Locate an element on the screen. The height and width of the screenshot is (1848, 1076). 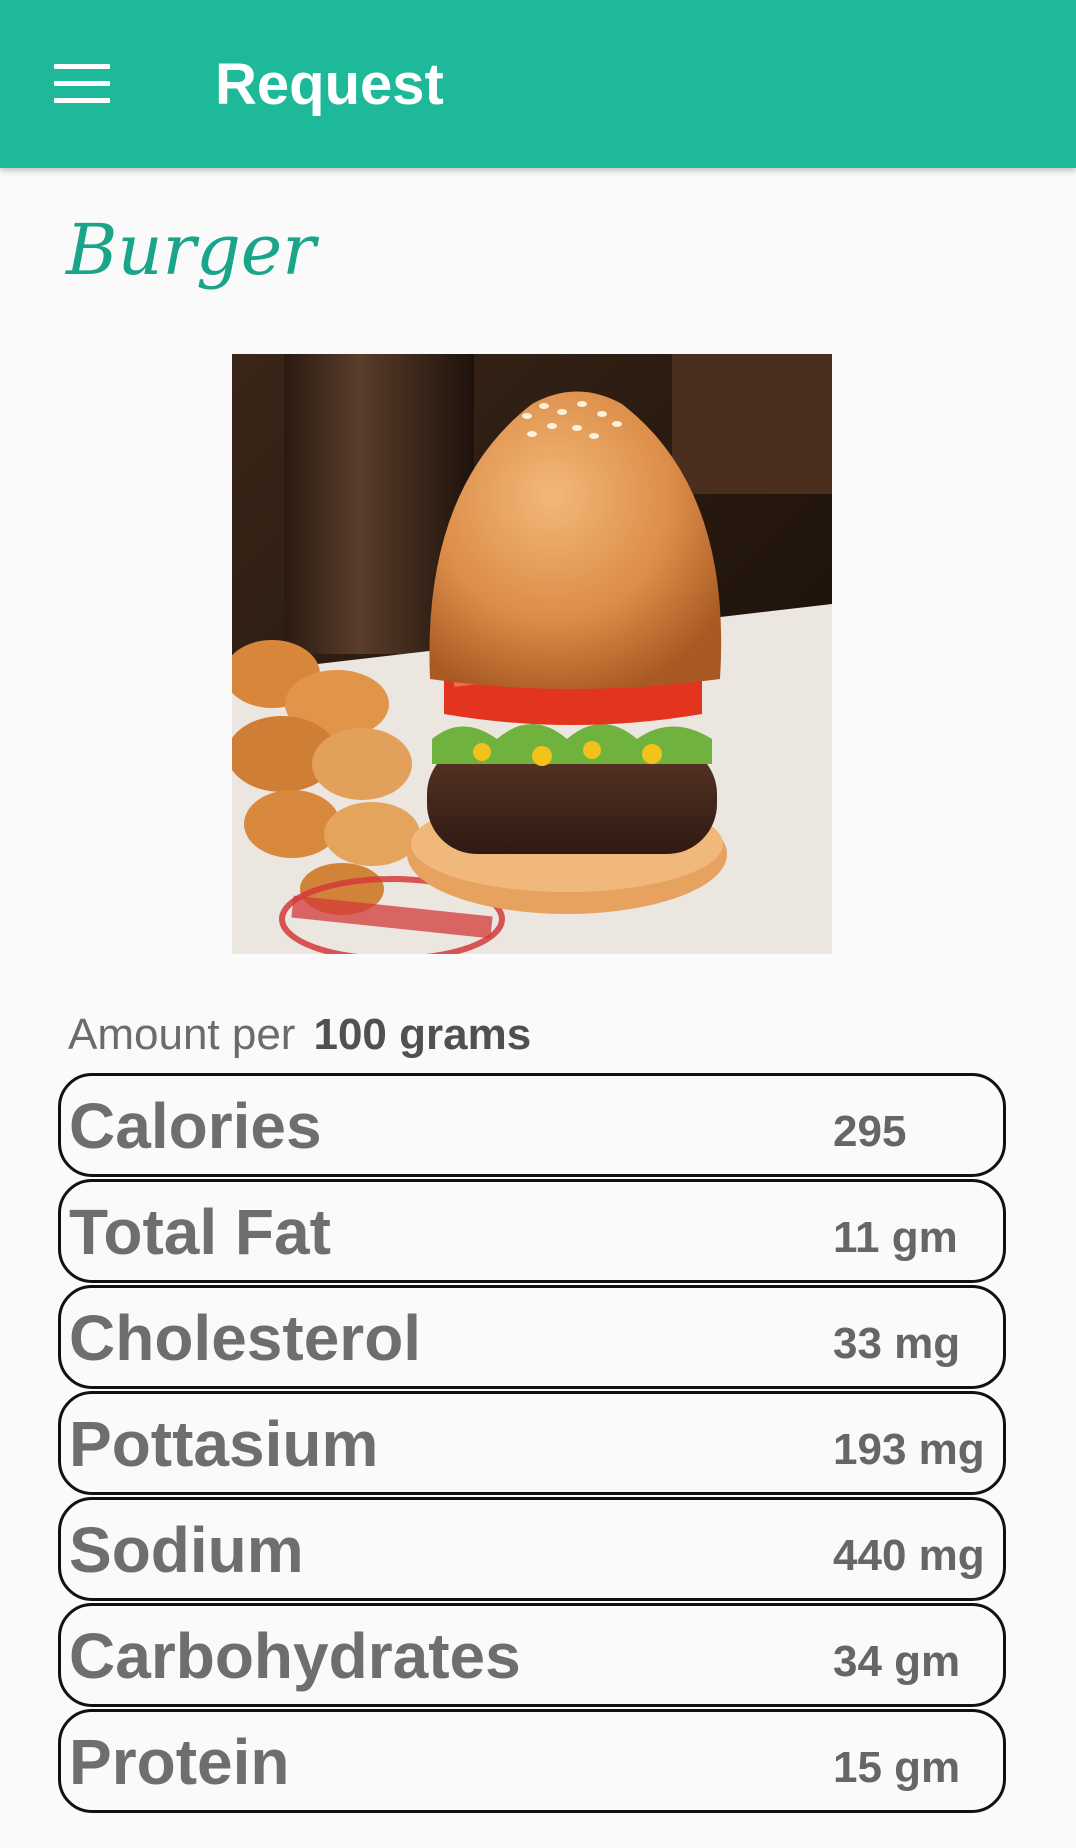
nutrient-label: Pottasium is located at coordinates (224, 1444).